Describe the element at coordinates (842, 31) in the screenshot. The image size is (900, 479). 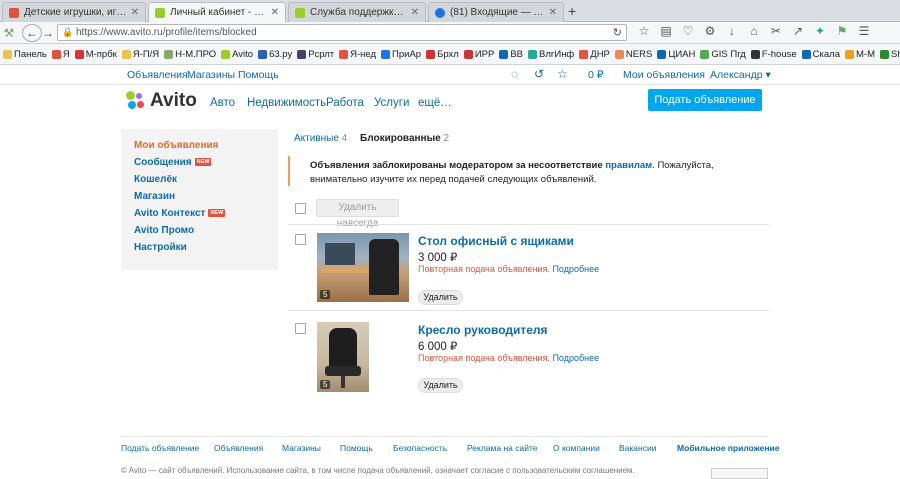
I see `addon-icon: ⚑` at that location.